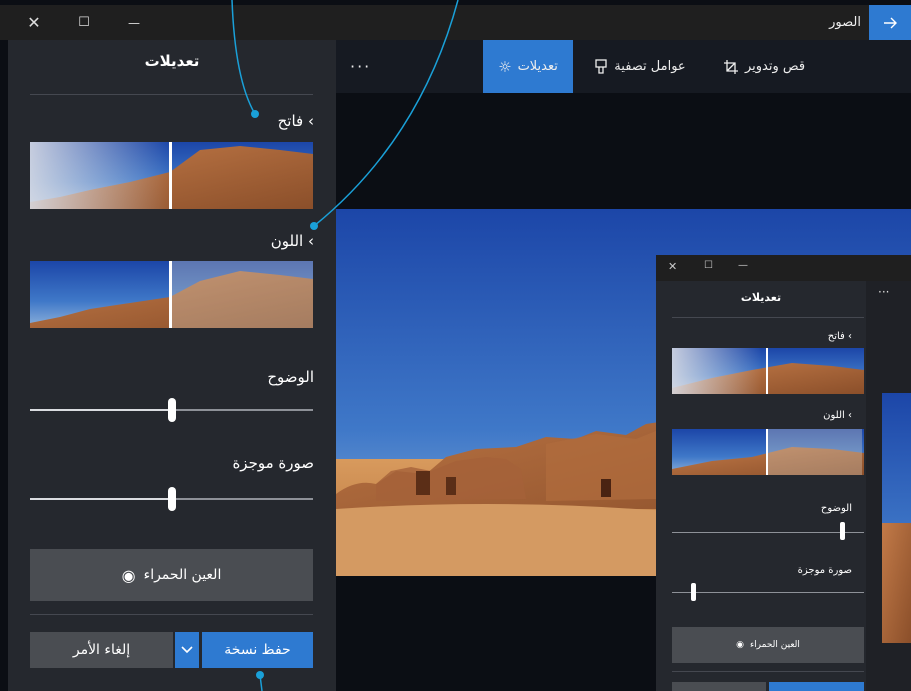 Image resolution: width=911 pixels, height=691 pixels. I want to click on cancel-button: إلغاء الأمر, so click(101, 650).